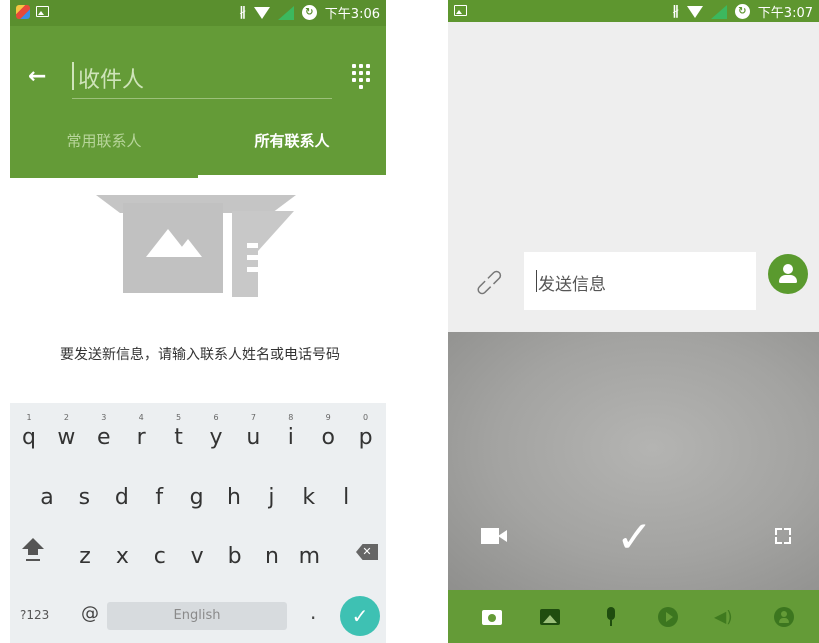 This screenshot has height=643, width=819. I want to click on key-label: a, so click(47, 497).